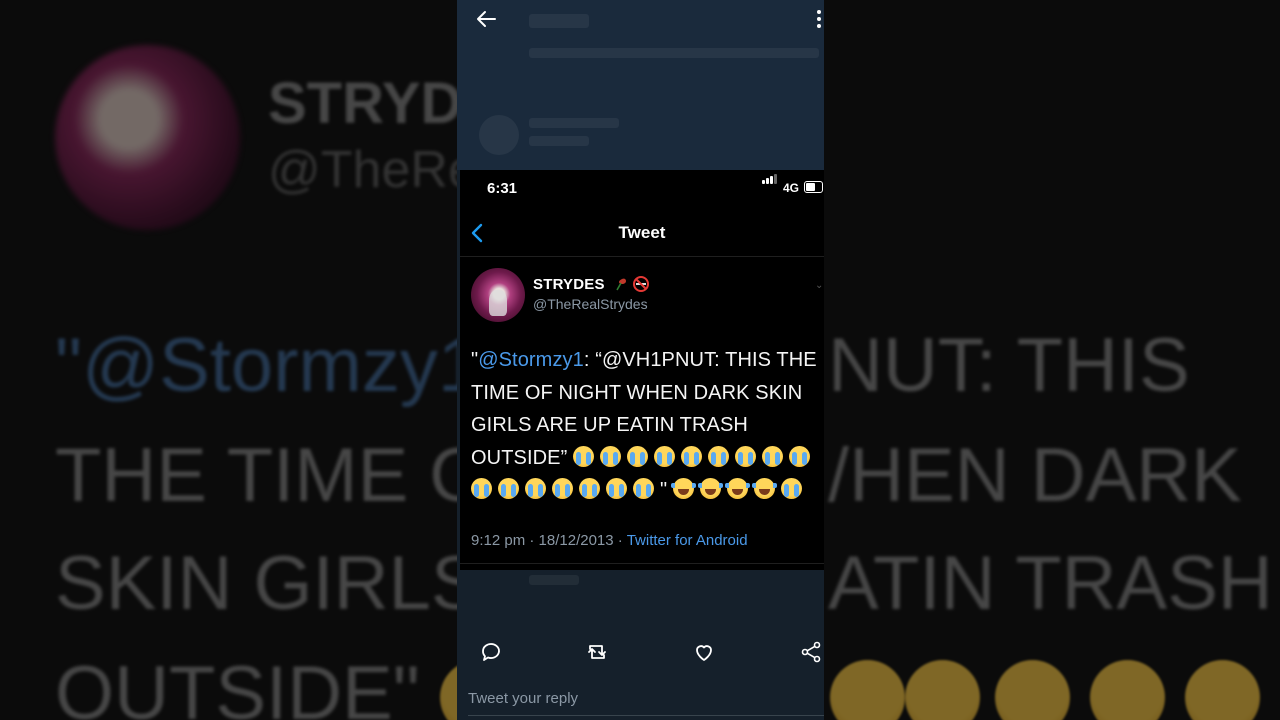  What do you see at coordinates (502, 188) in the screenshot?
I see `status-time: 6:31` at bounding box center [502, 188].